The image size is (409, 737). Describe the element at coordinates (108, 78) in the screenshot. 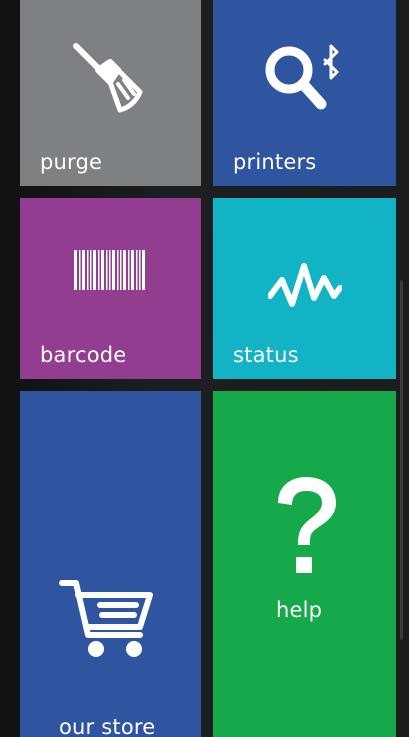

I see `broom-icon` at that location.